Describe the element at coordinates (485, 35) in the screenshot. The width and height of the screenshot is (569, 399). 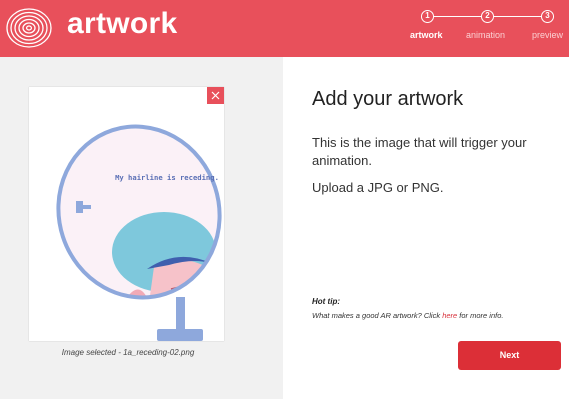
I see `step-2-label: animation` at that location.